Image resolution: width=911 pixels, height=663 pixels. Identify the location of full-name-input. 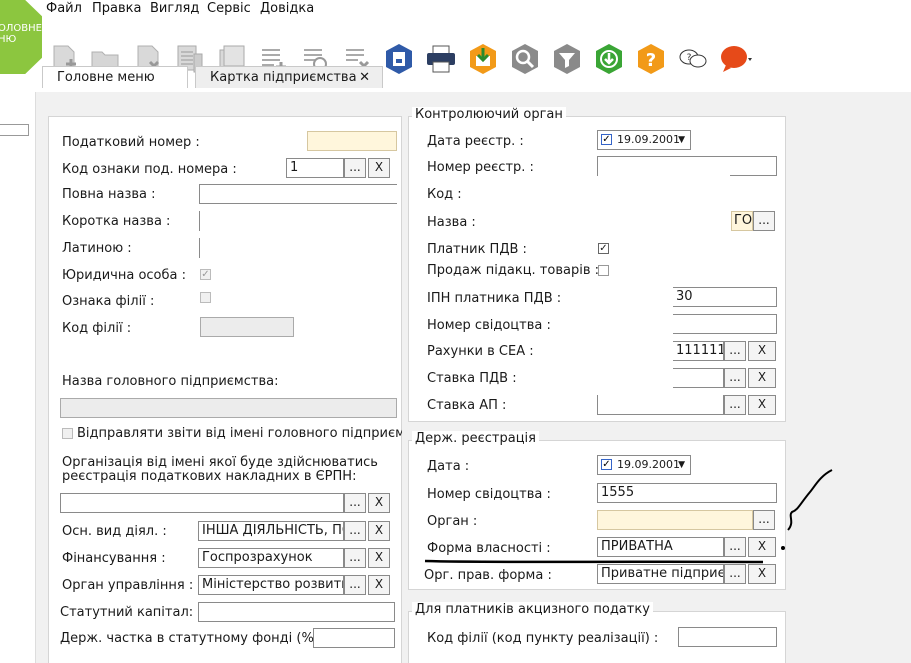
(298, 194).